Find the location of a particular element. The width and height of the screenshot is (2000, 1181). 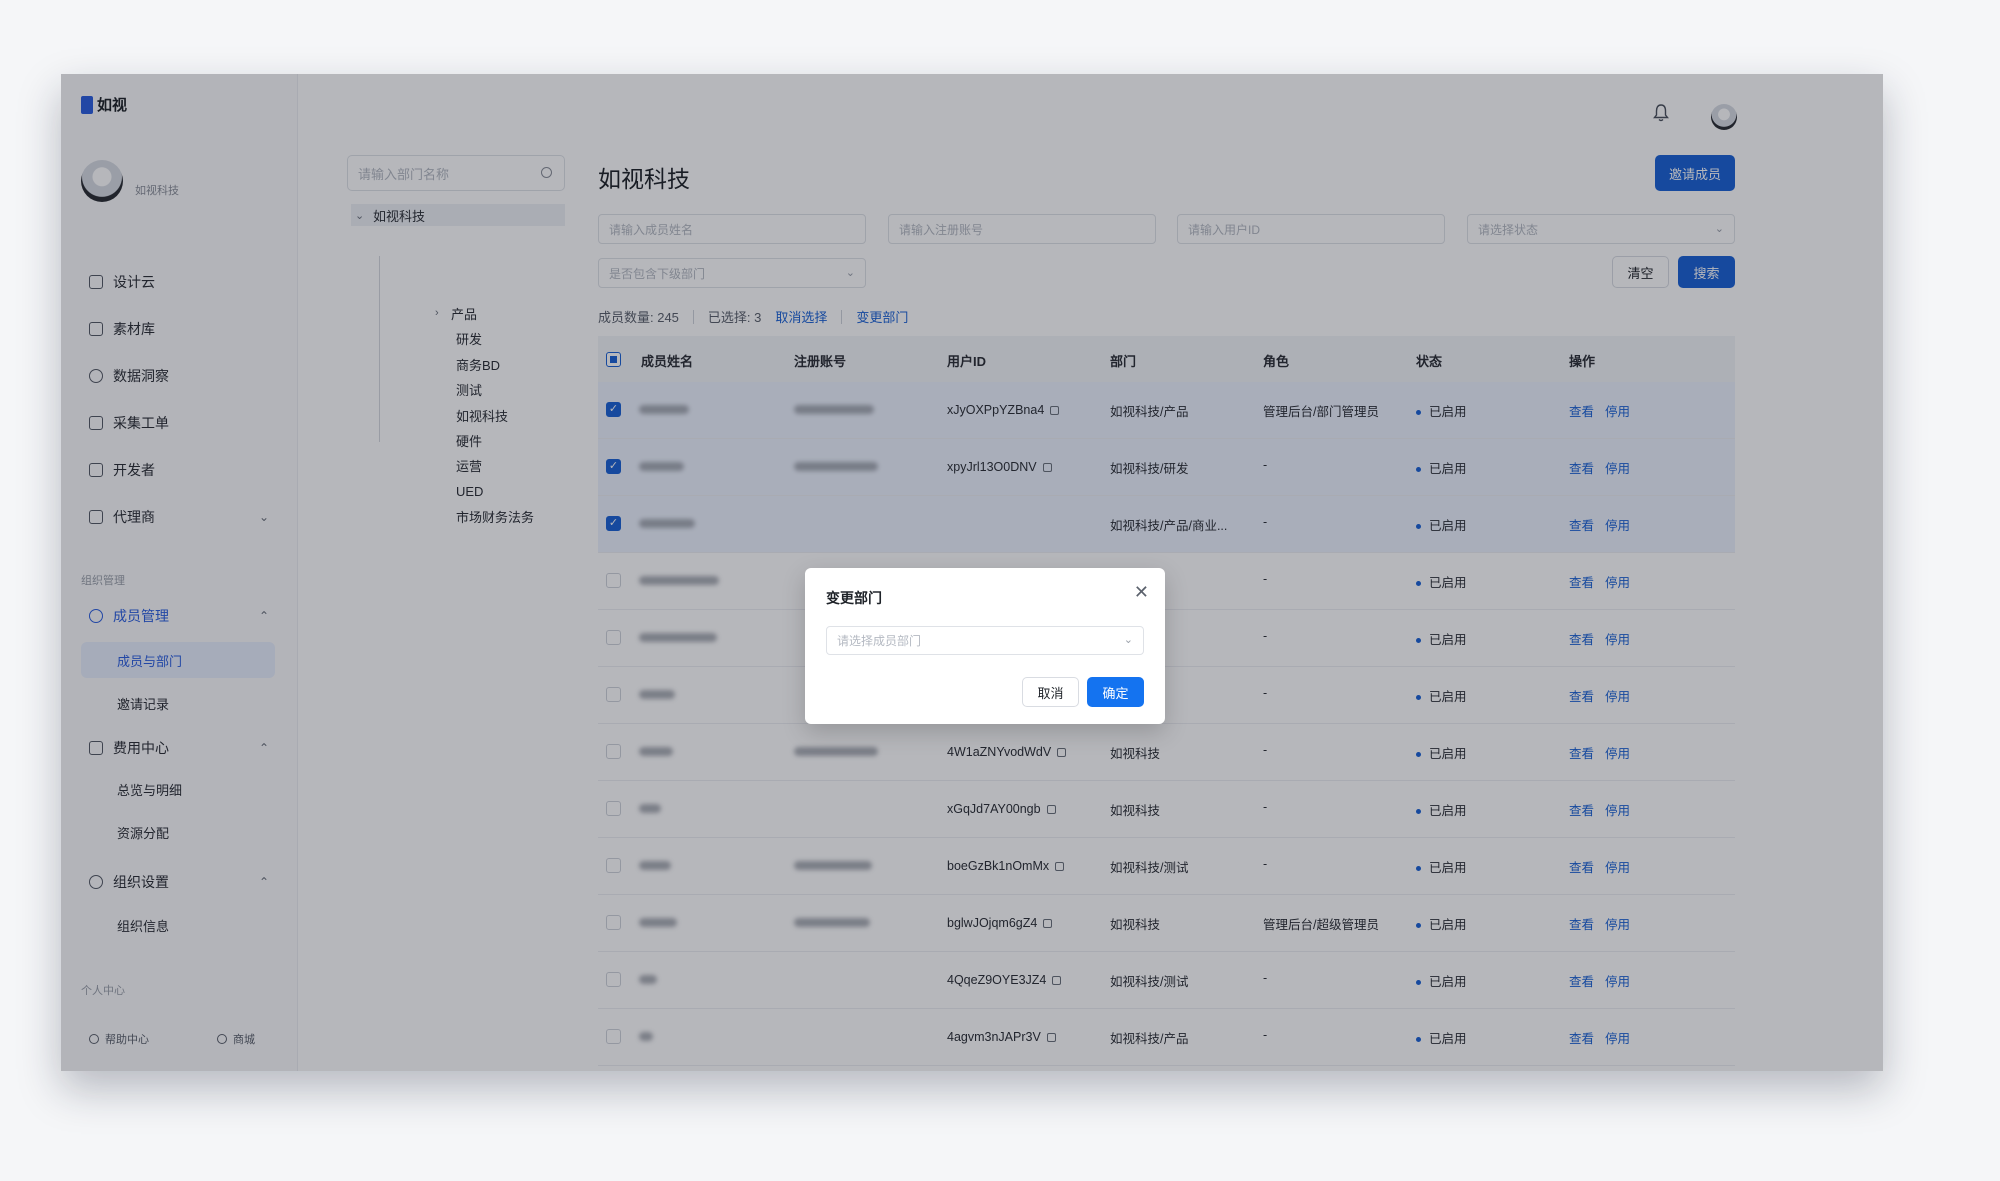

cancel-button: 取消 is located at coordinates (1050, 692).